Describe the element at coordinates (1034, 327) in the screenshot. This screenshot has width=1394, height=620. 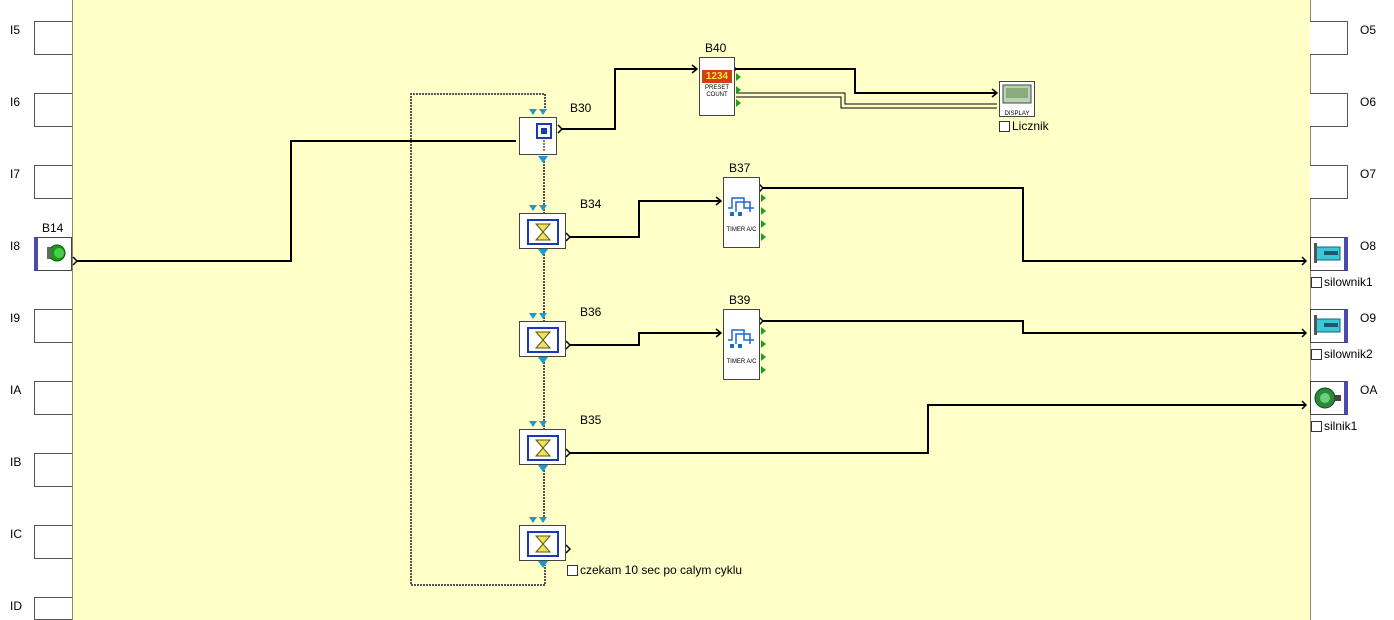
I see `wire-b39-o9` at that location.